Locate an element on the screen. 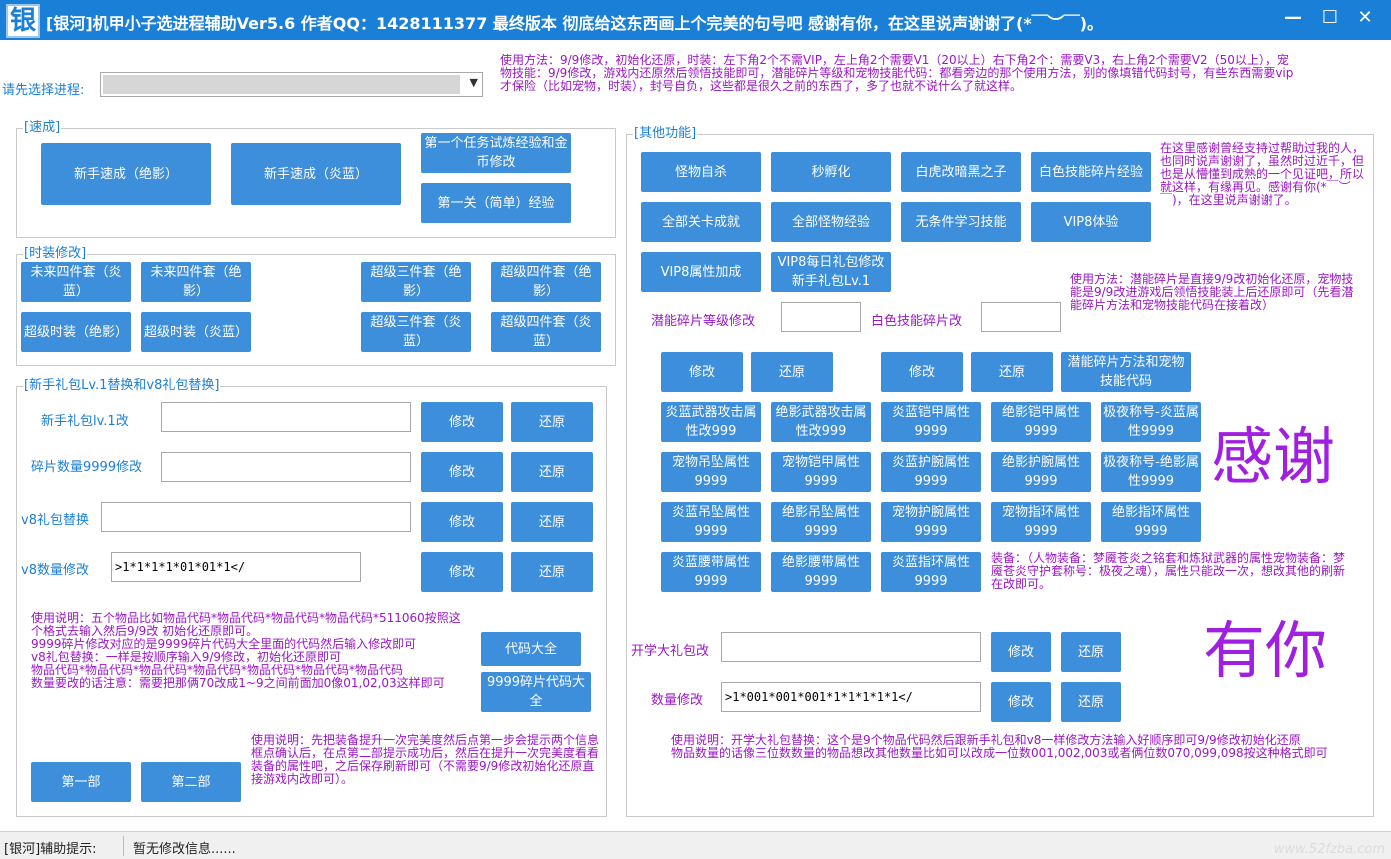 This screenshot has height=859, width=1391. part1-button: 第一部 is located at coordinates (81, 782).